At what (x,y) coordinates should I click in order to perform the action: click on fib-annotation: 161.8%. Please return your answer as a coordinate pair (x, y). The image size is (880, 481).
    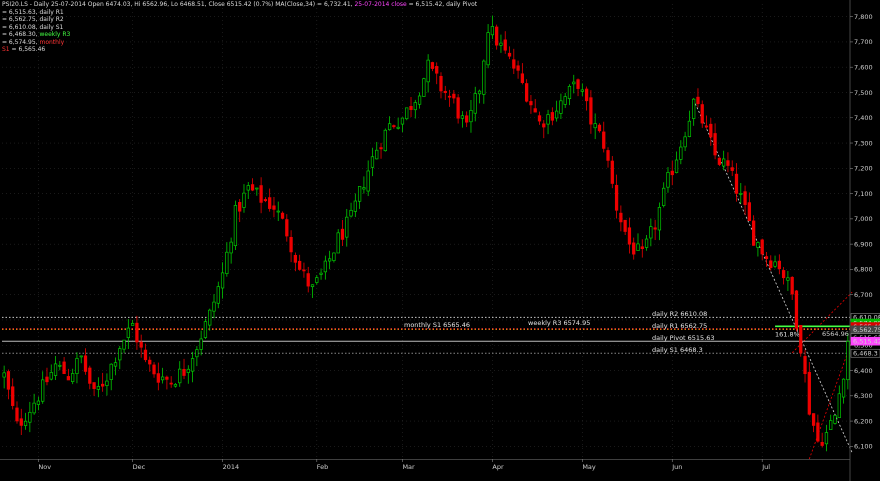
    Looking at the image, I should click on (787, 334).